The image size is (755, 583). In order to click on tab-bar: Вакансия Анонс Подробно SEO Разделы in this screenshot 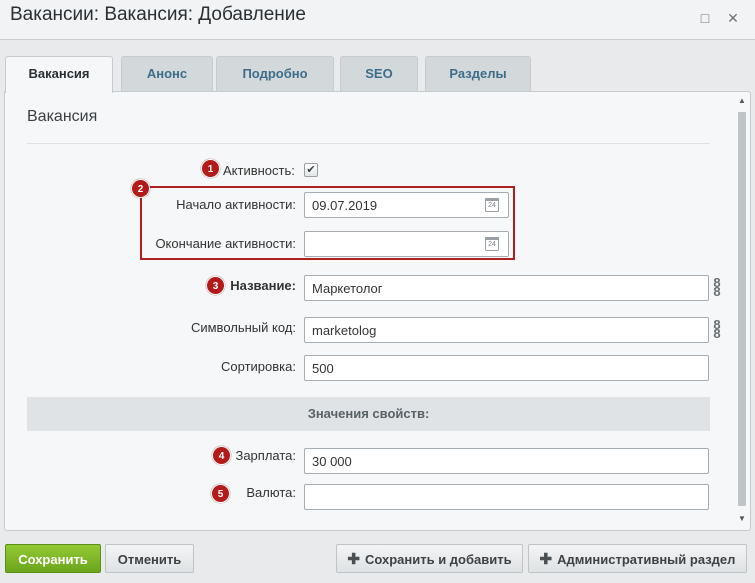, I will do `click(377, 66)`.